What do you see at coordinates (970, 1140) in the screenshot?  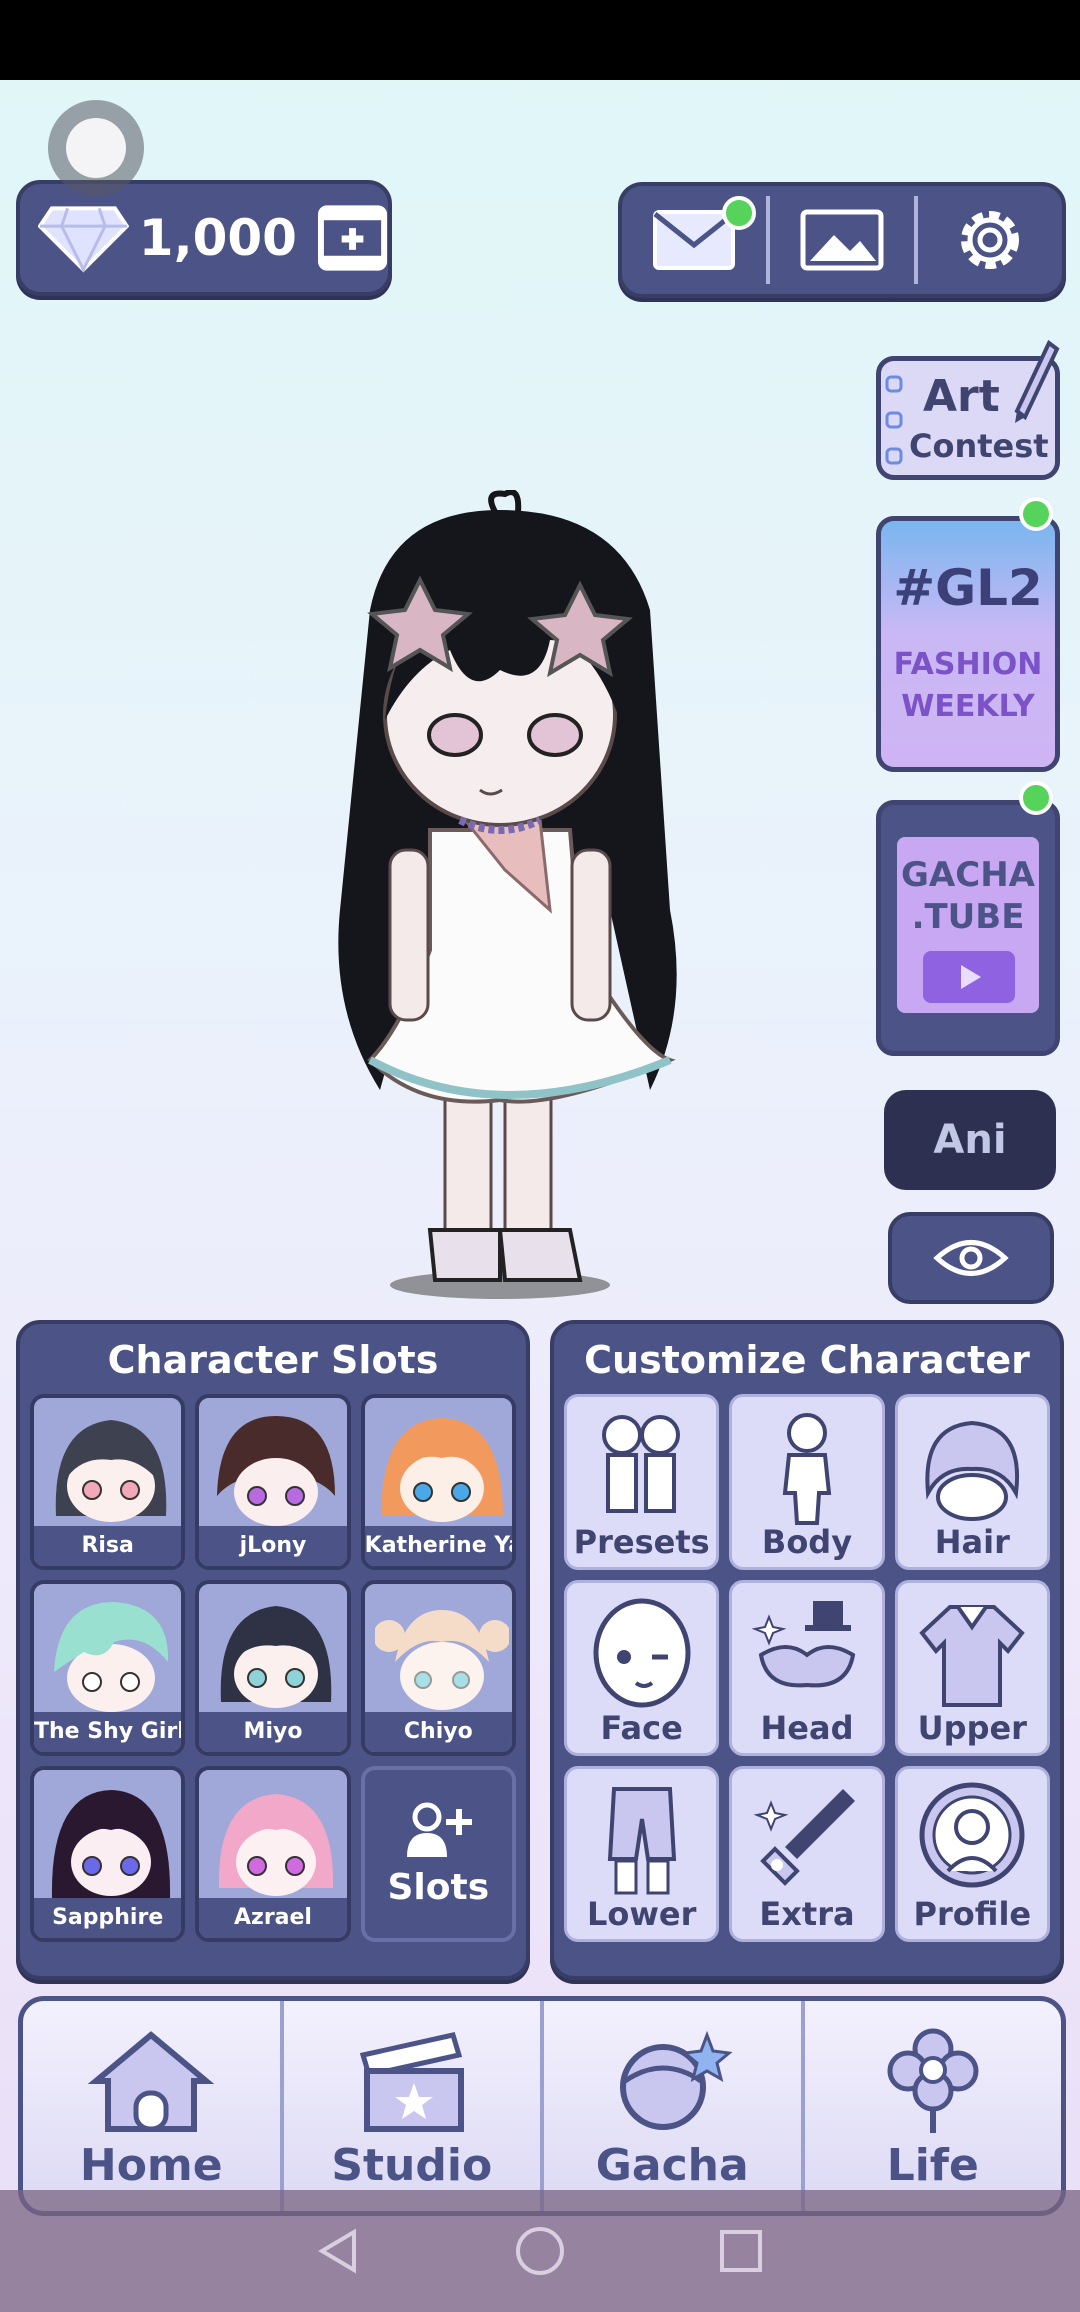 I see `ani-button: Ani` at bounding box center [970, 1140].